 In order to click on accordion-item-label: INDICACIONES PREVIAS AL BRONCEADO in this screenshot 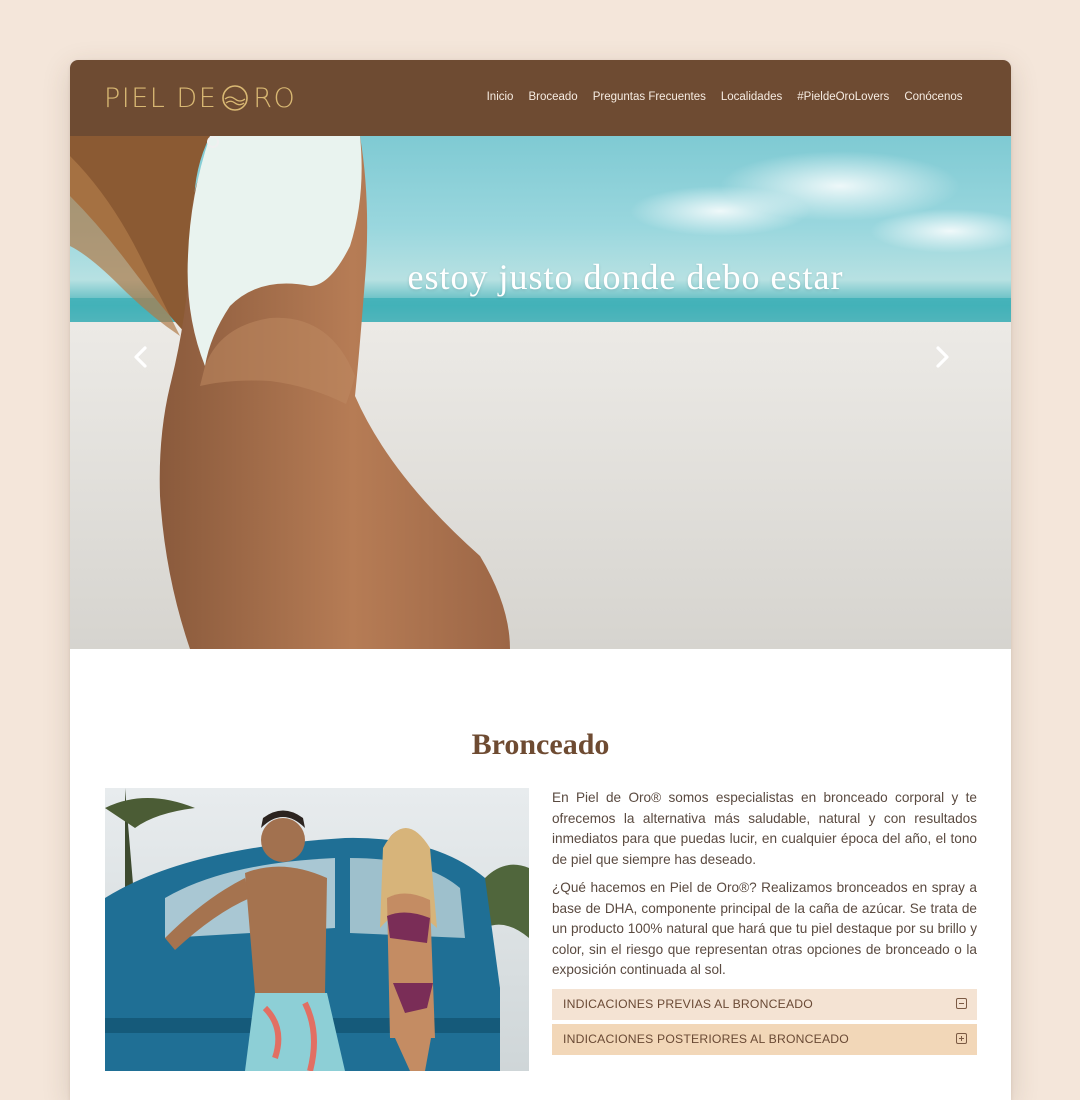, I will do `click(688, 1003)`.